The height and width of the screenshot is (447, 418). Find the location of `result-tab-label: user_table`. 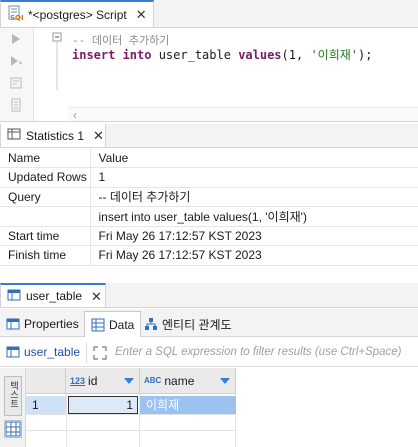

result-tab-label: user_table is located at coordinates (54, 296).